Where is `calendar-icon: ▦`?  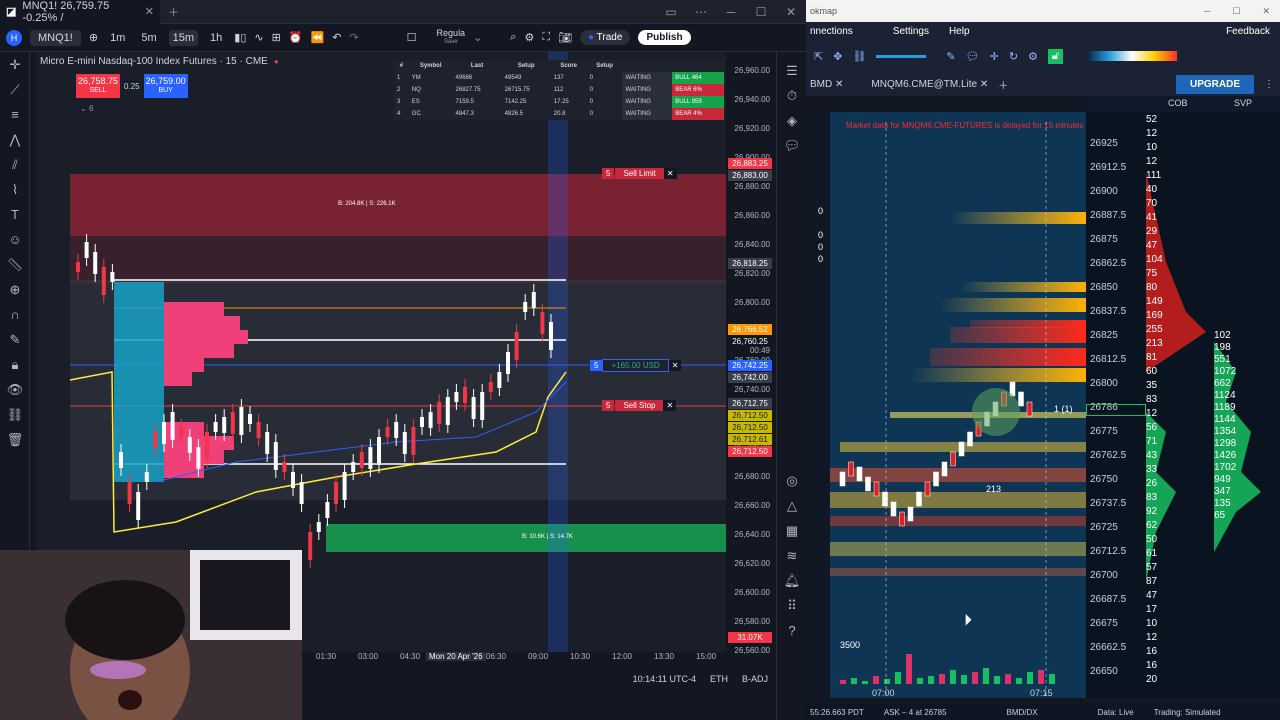 calendar-icon: ▦ is located at coordinates (792, 530).